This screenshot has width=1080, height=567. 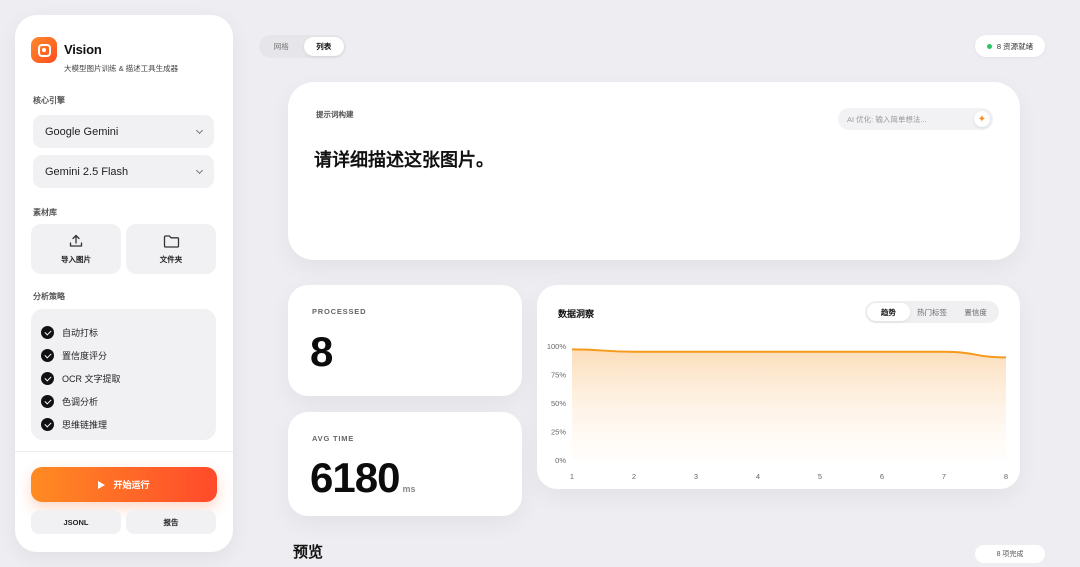 I want to click on model-select-value: Gemini 2.5 Flash, so click(x=87, y=171).